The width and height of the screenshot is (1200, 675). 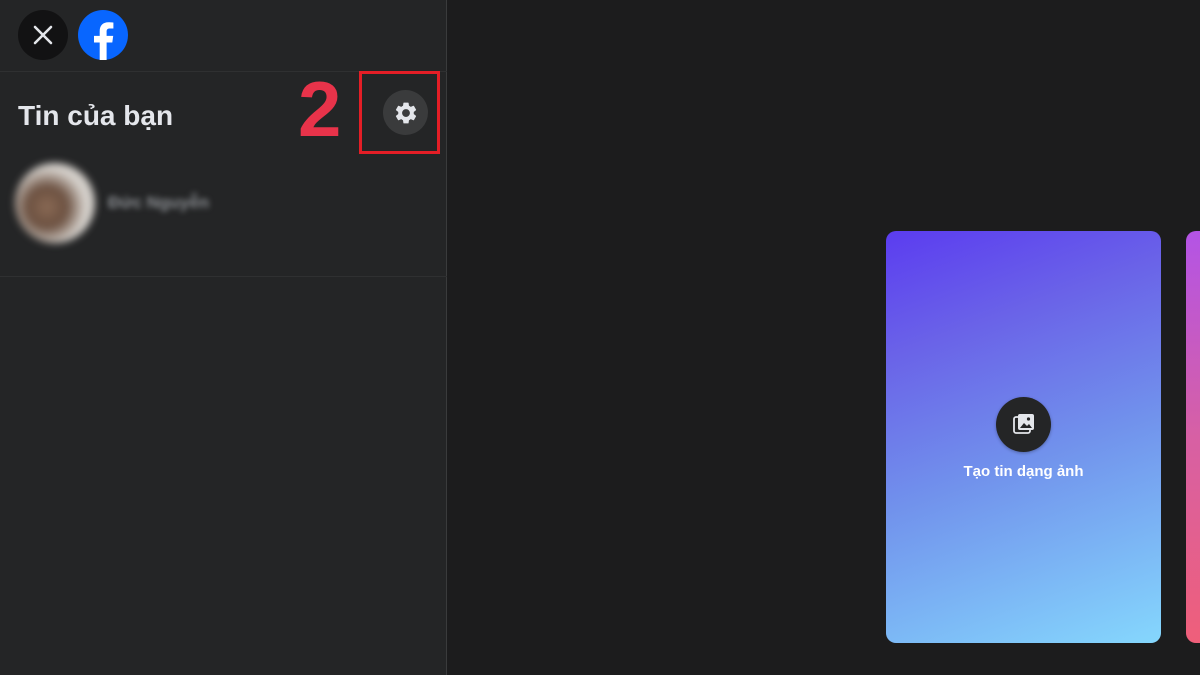 I want to click on create-photo-story-label: Tạo tin dạng ảnh, so click(x=1023, y=471).